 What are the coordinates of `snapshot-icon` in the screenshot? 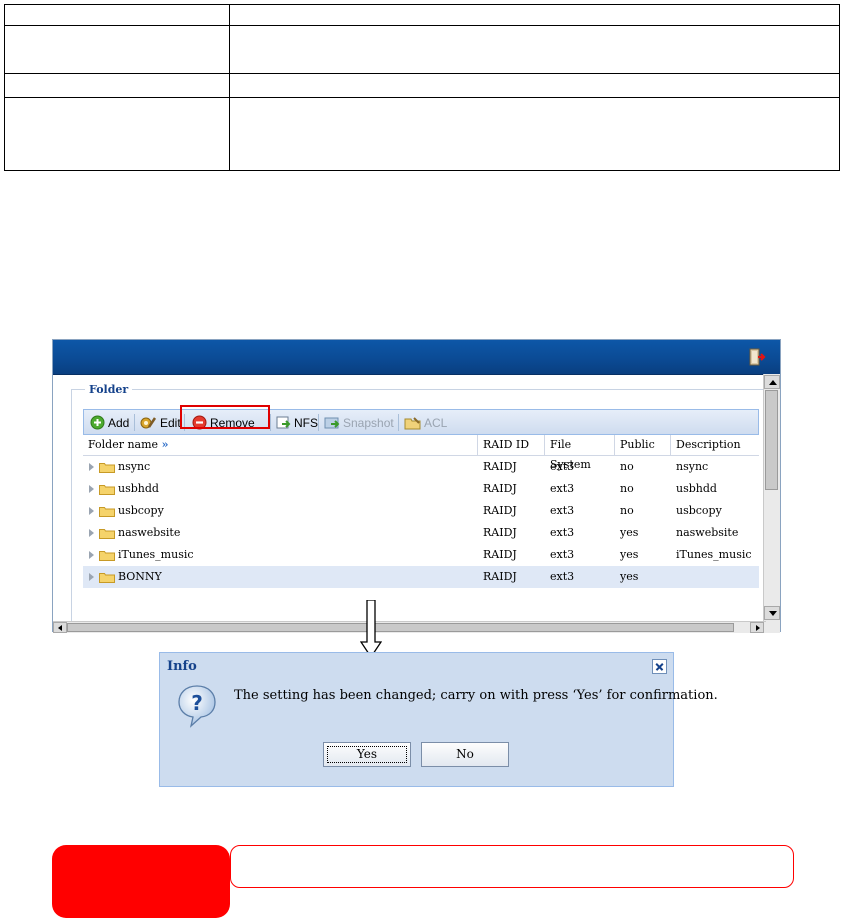 It's located at (332, 423).